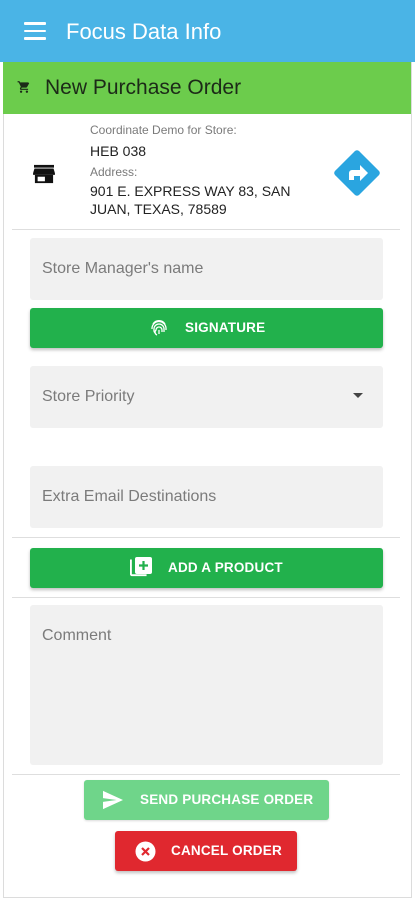 This screenshot has width=415, height=900. What do you see at coordinates (163, 130) in the screenshot?
I see `coordinate-label: Coordinate Demo for Store:` at bounding box center [163, 130].